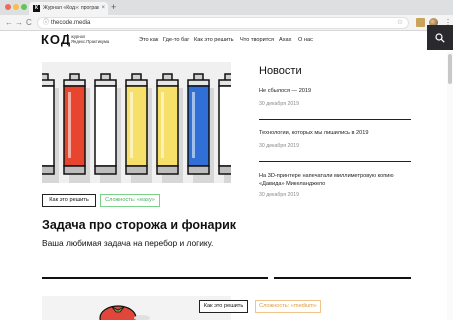 The width and height of the screenshot is (453, 320). Describe the element at coordinates (16, 7) in the screenshot. I see `minimize-window-button` at that location.